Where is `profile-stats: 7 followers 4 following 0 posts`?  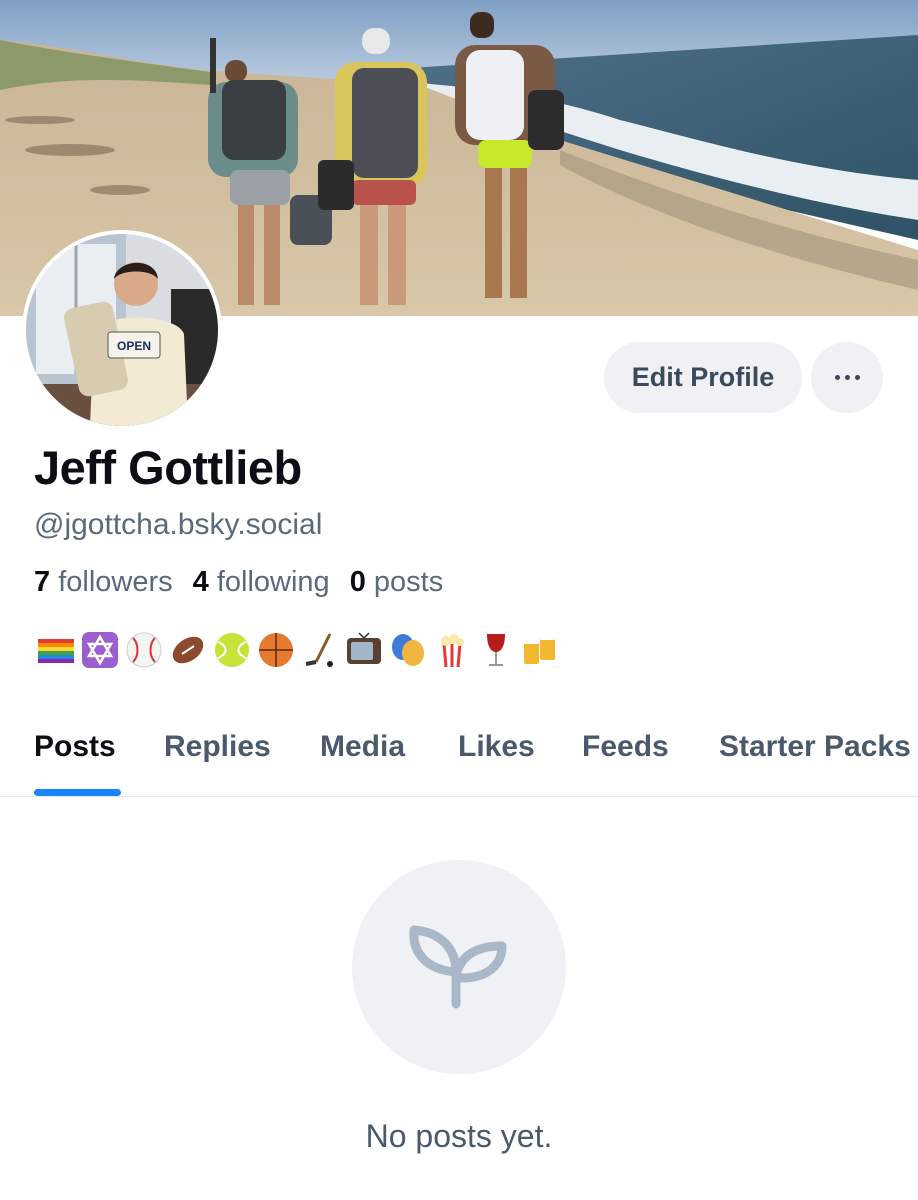 profile-stats: 7 followers 4 following 0 posts is located at coordinates (238, 582).